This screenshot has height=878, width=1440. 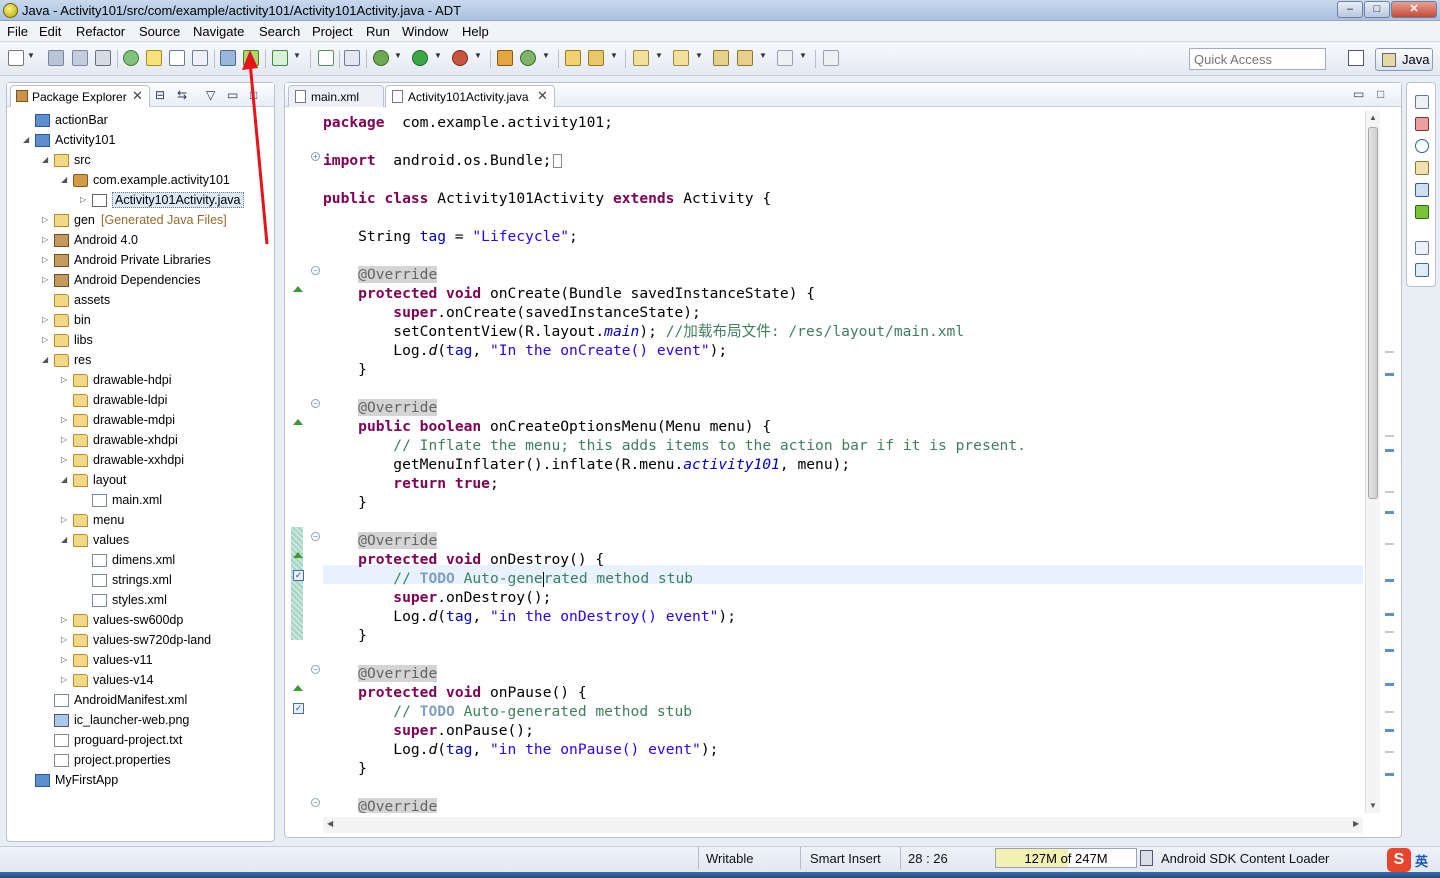 I want to click on code-line: super.onPause();, so click(x=428, y=730).